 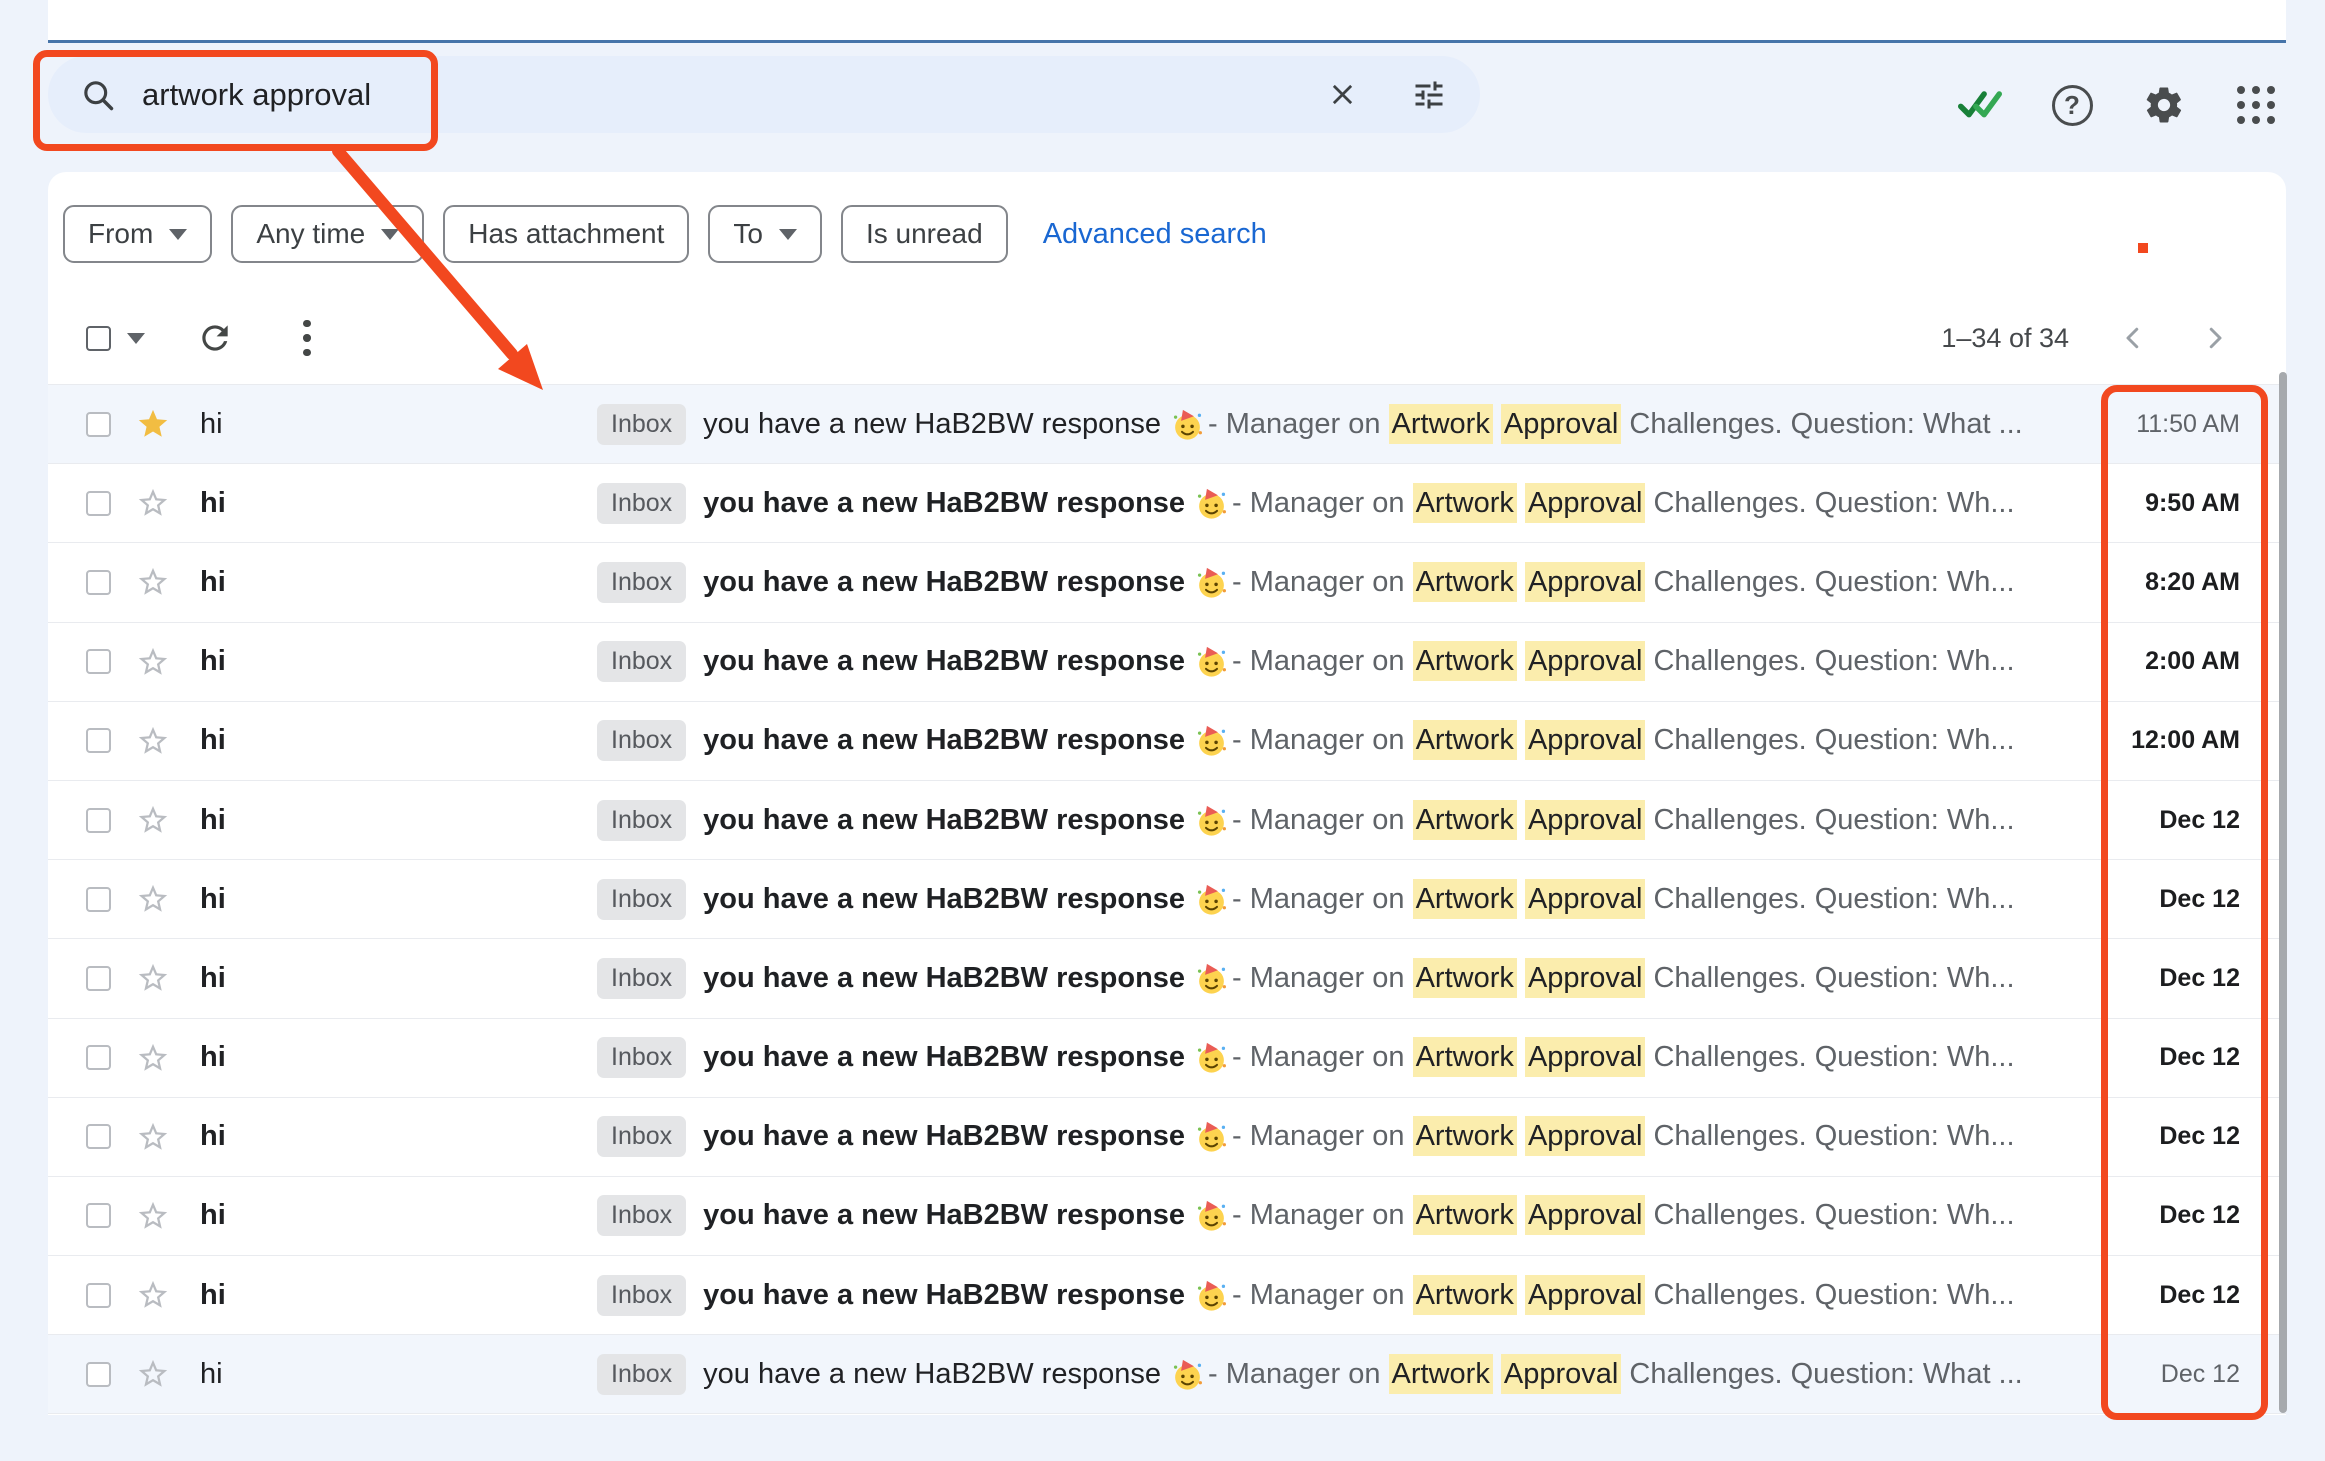 What do you see at coordinates (98, 95) in the screenshot?
I see `search-icon` at bounding box center [98, 95].